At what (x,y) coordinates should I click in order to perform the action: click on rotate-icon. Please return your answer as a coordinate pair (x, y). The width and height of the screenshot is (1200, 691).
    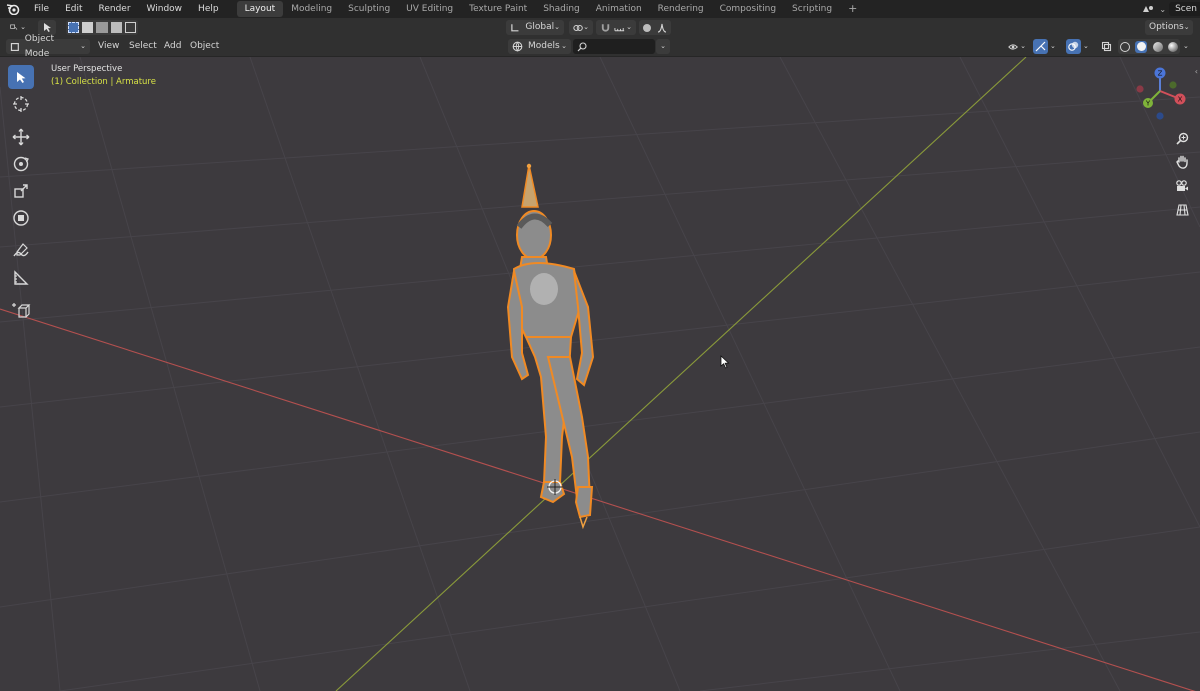
    Looking at the image, I should click on (21, 164).